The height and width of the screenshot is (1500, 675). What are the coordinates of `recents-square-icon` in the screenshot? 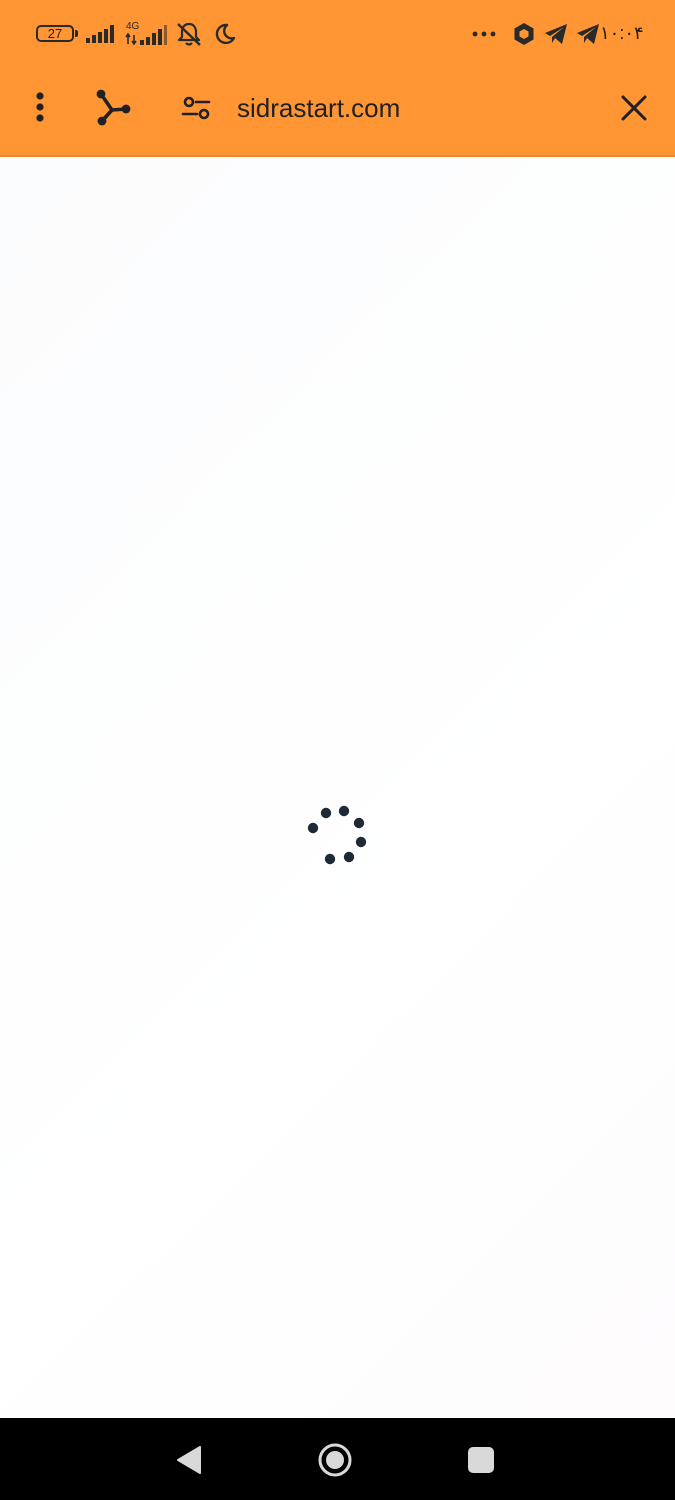 It's located at (481, 1460).